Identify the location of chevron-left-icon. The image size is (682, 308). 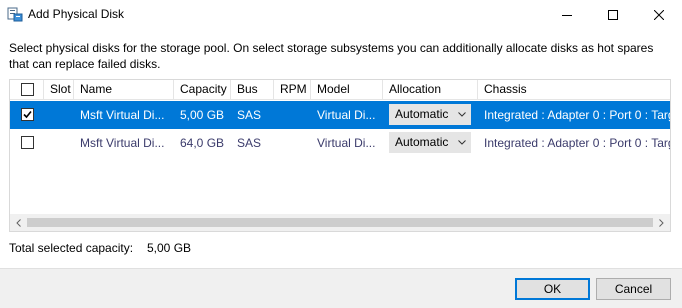
(18, 222).